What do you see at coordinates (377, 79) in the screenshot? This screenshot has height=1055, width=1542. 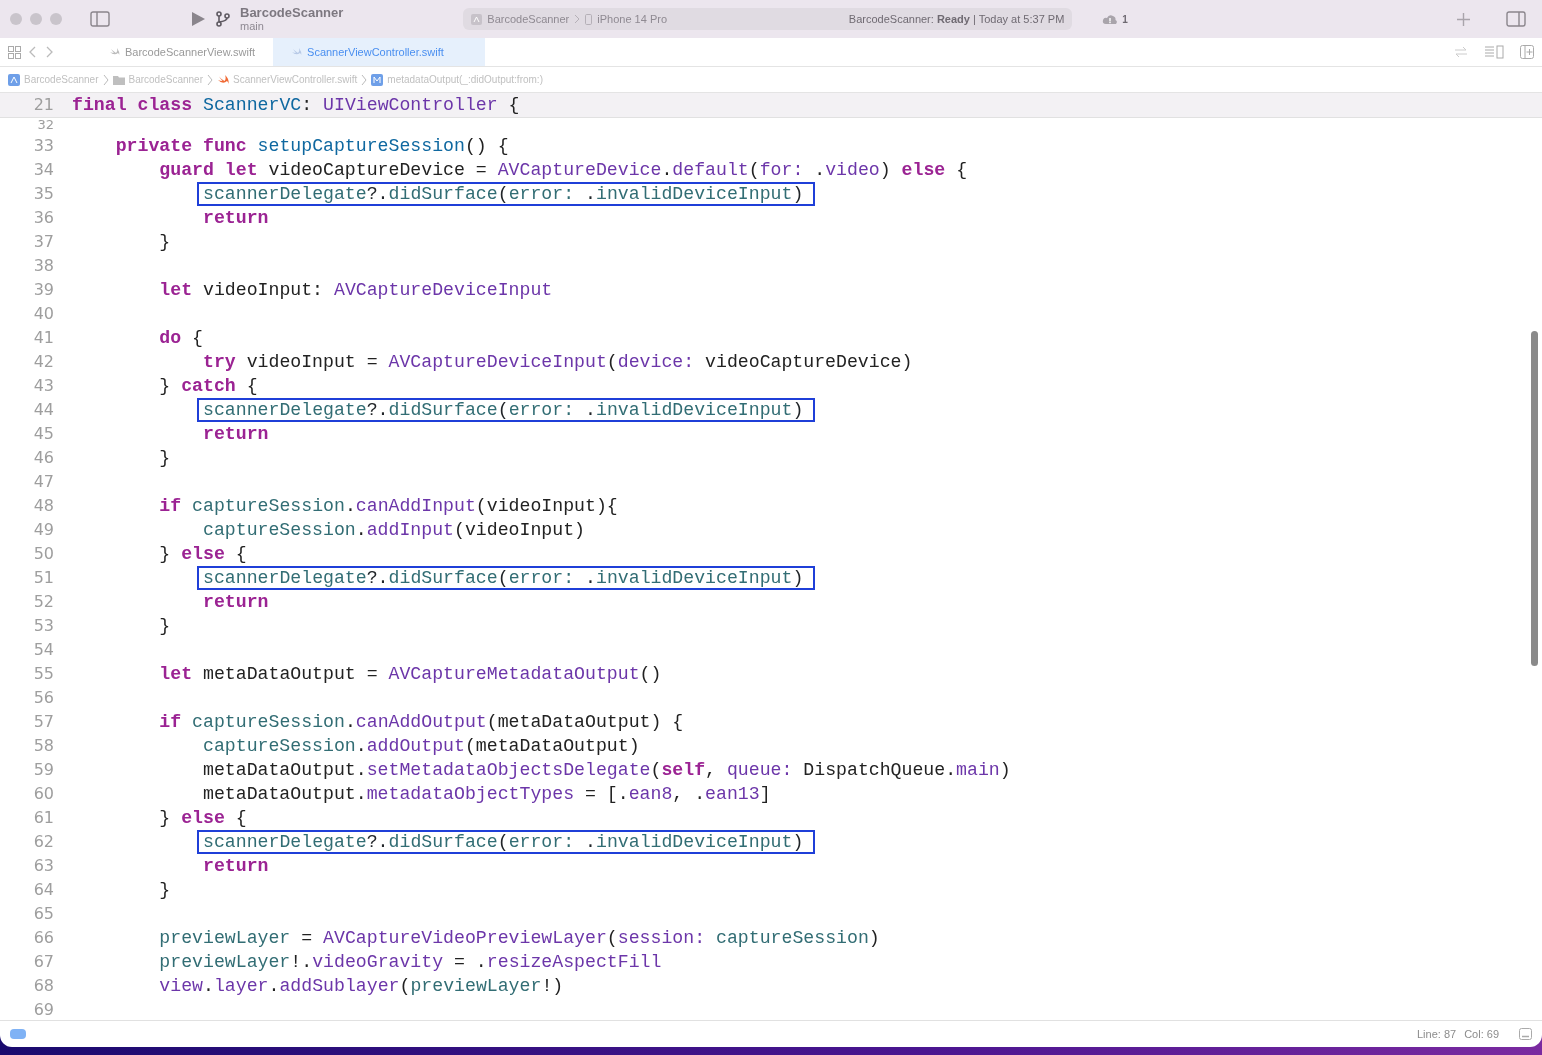 I see `method-icon` at bounding box center [377, 79].